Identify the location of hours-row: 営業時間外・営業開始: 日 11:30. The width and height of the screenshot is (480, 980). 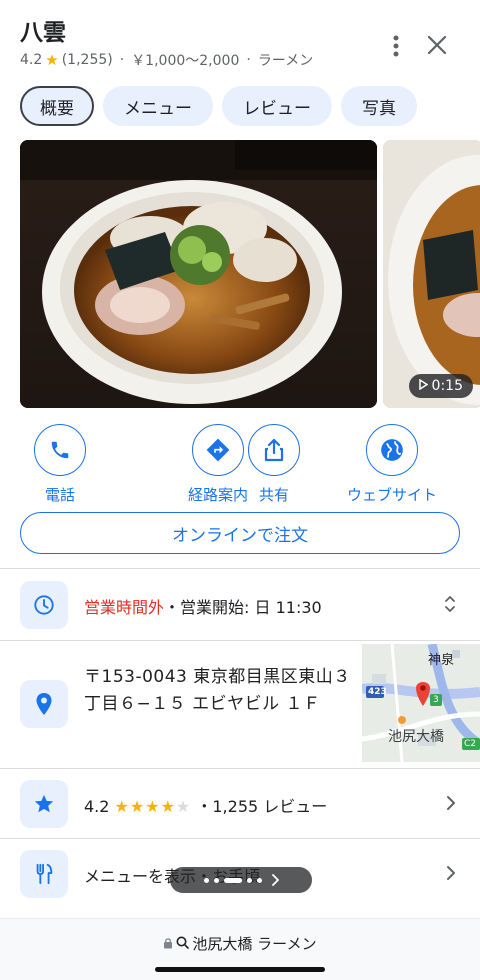
(240, 605).